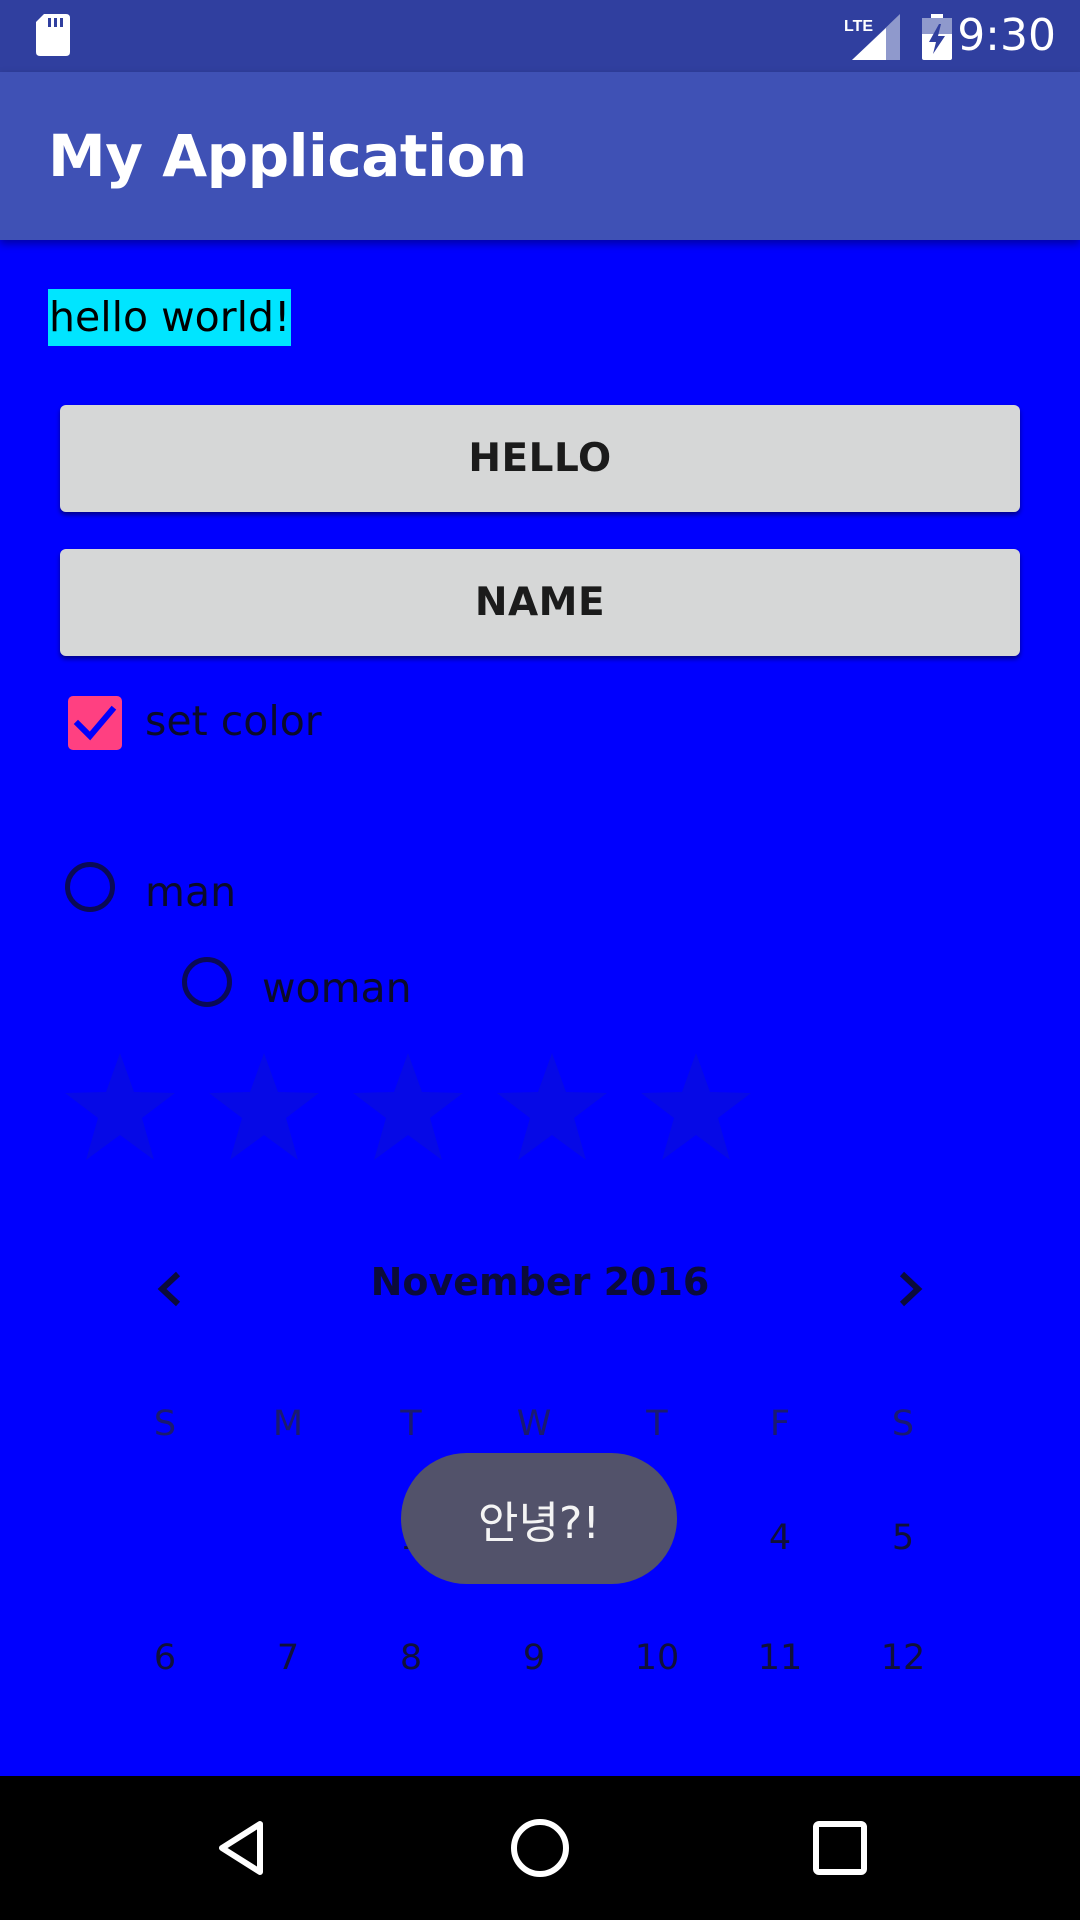 Image resolution: width=1080 pixels, height=1920 pixels. What do you see at coordinates (191, 892) in the screenshot?
I see `radio-man-label: man` at bounding box center [191, 892].